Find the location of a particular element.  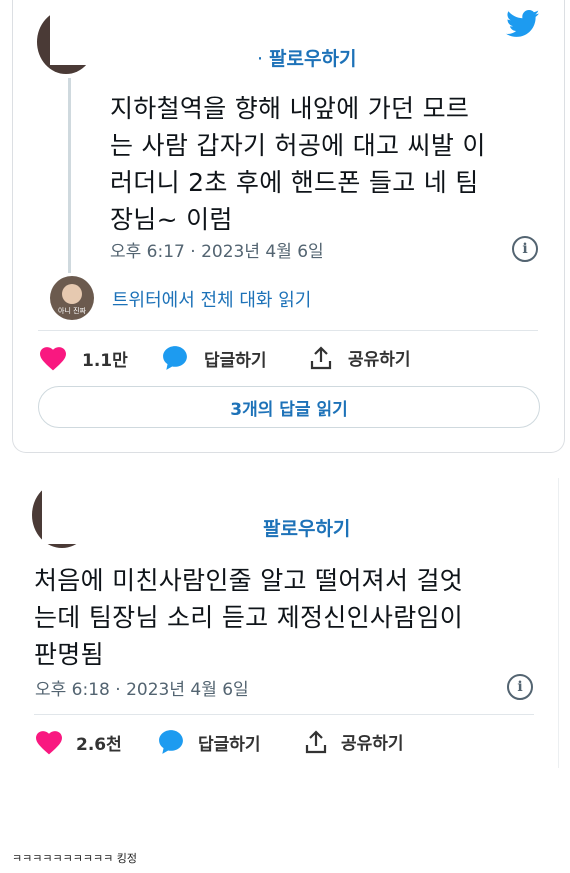

follow-button-1: · 팔로우하기 is located at coordinates (306, 57).